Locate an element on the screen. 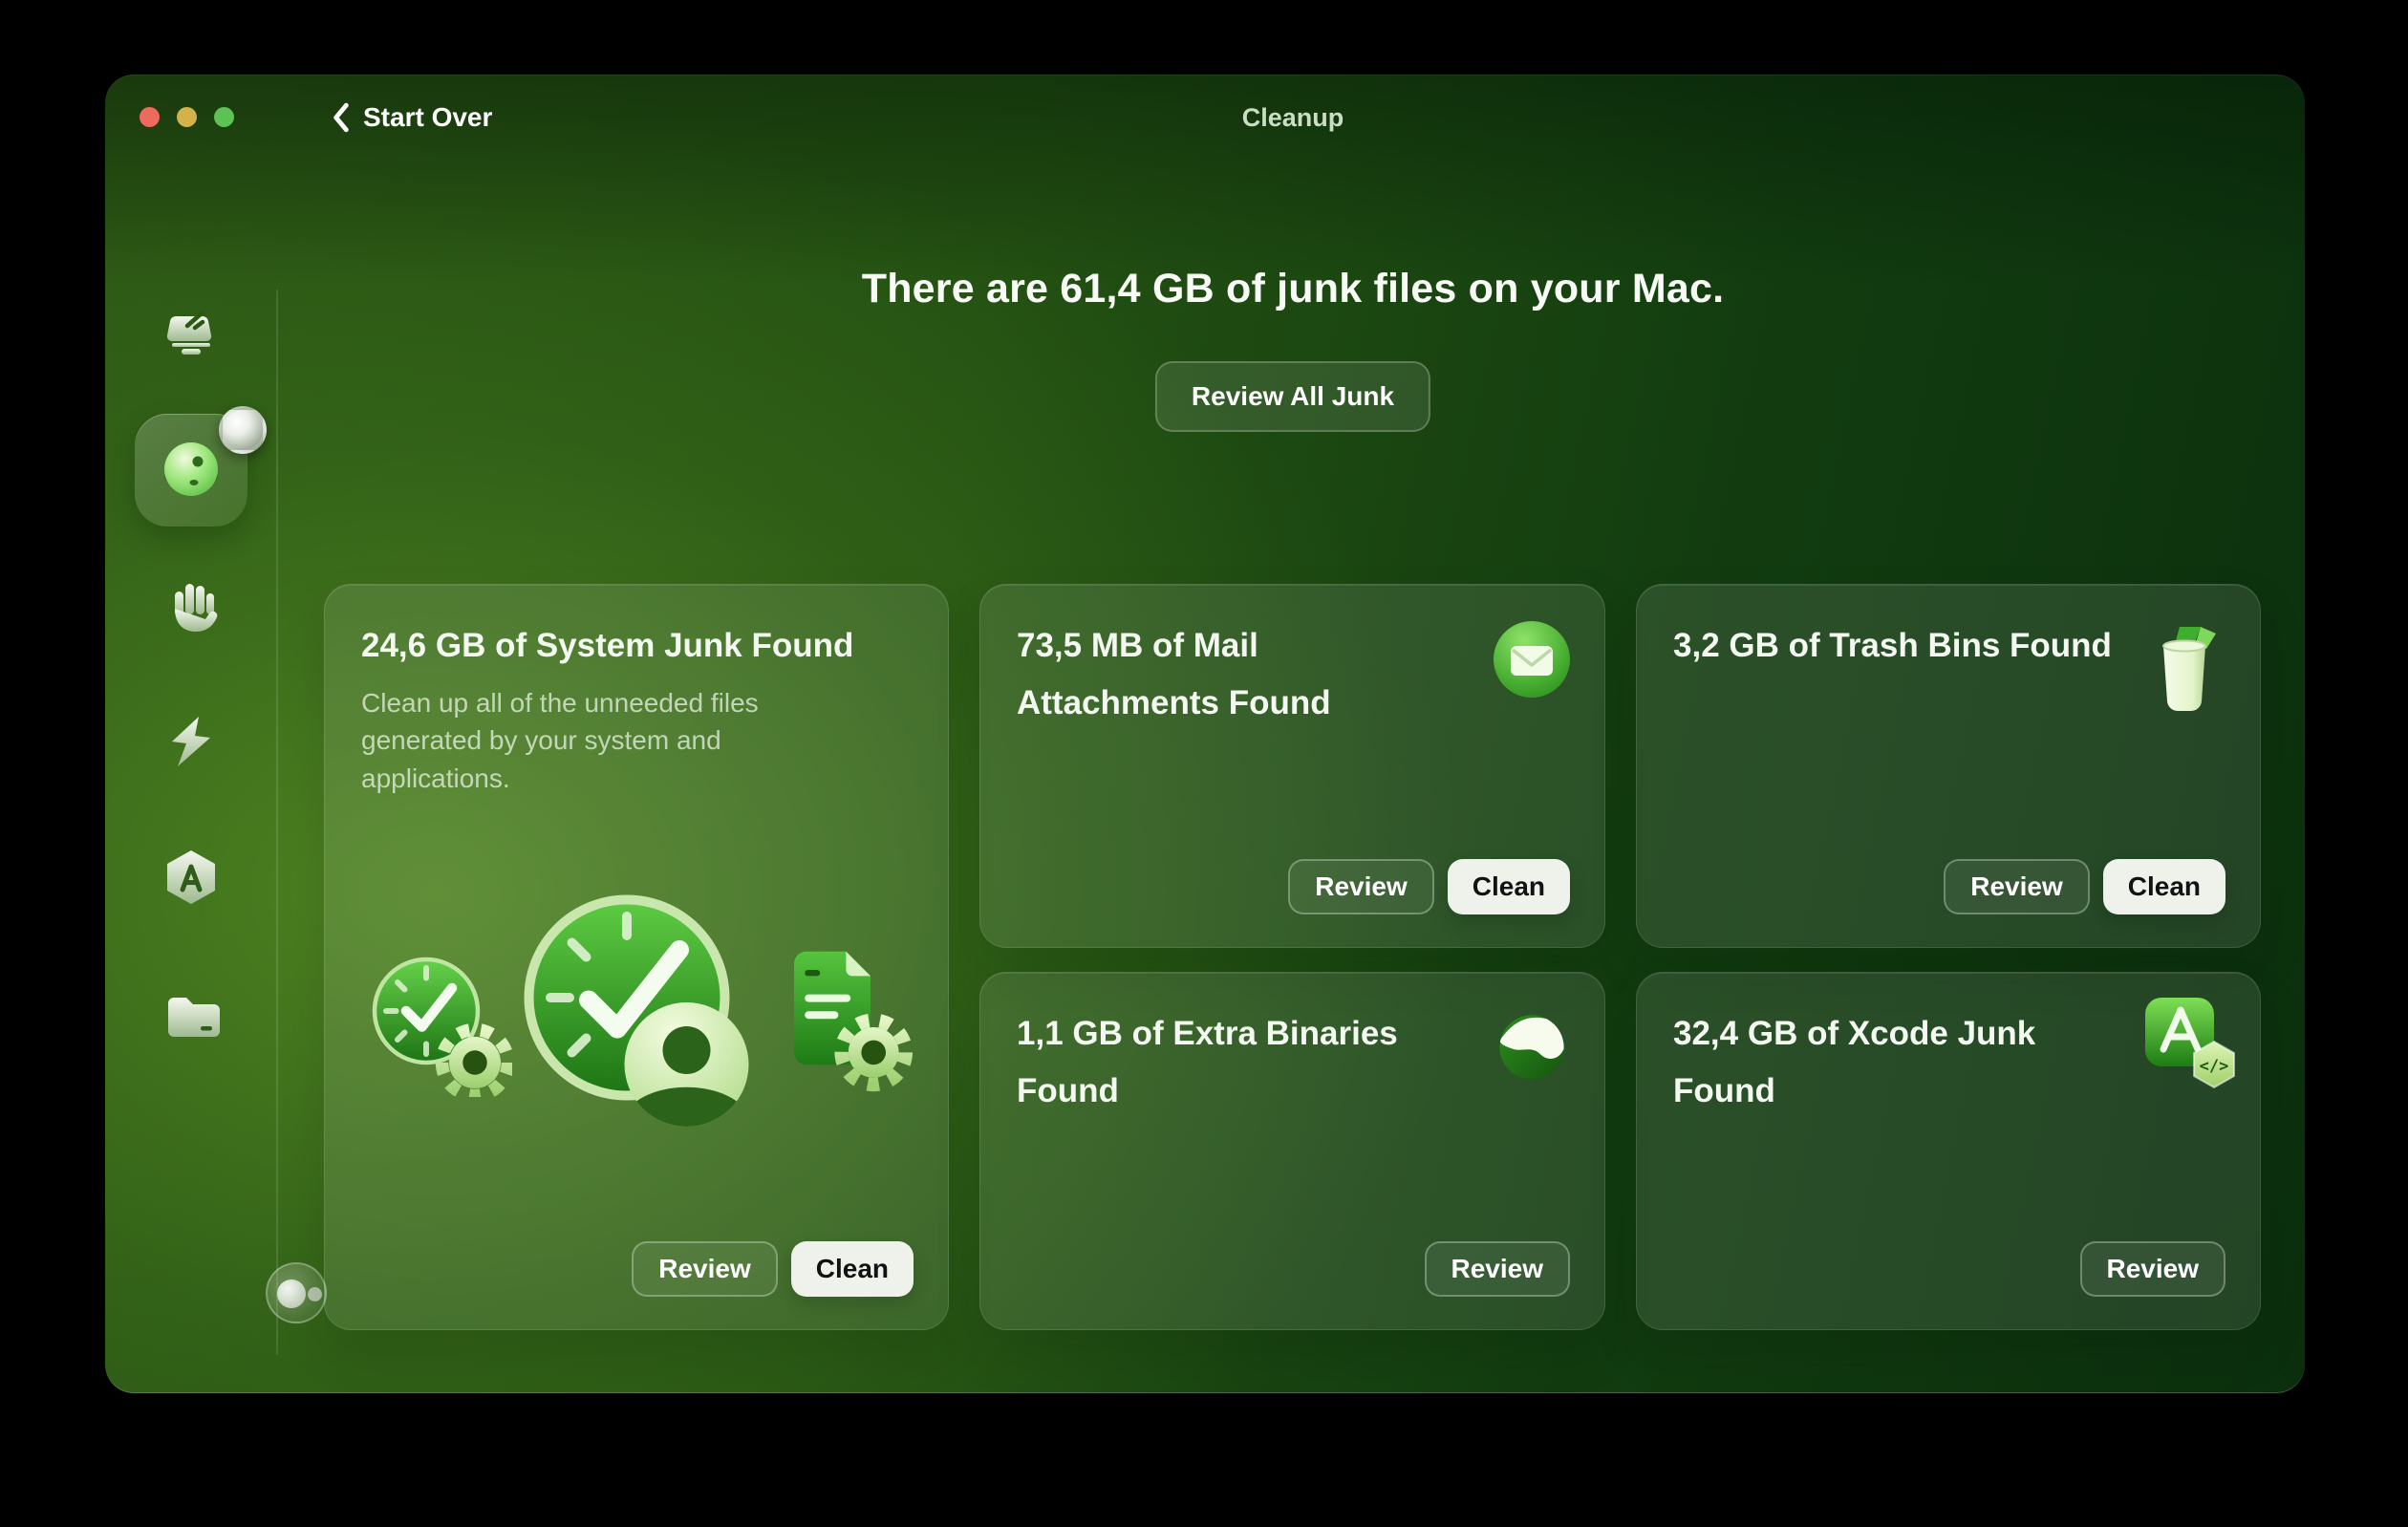 The width and height of the screenshot is (2408, 1527). notification-badge is located at coordinates (243, 430).